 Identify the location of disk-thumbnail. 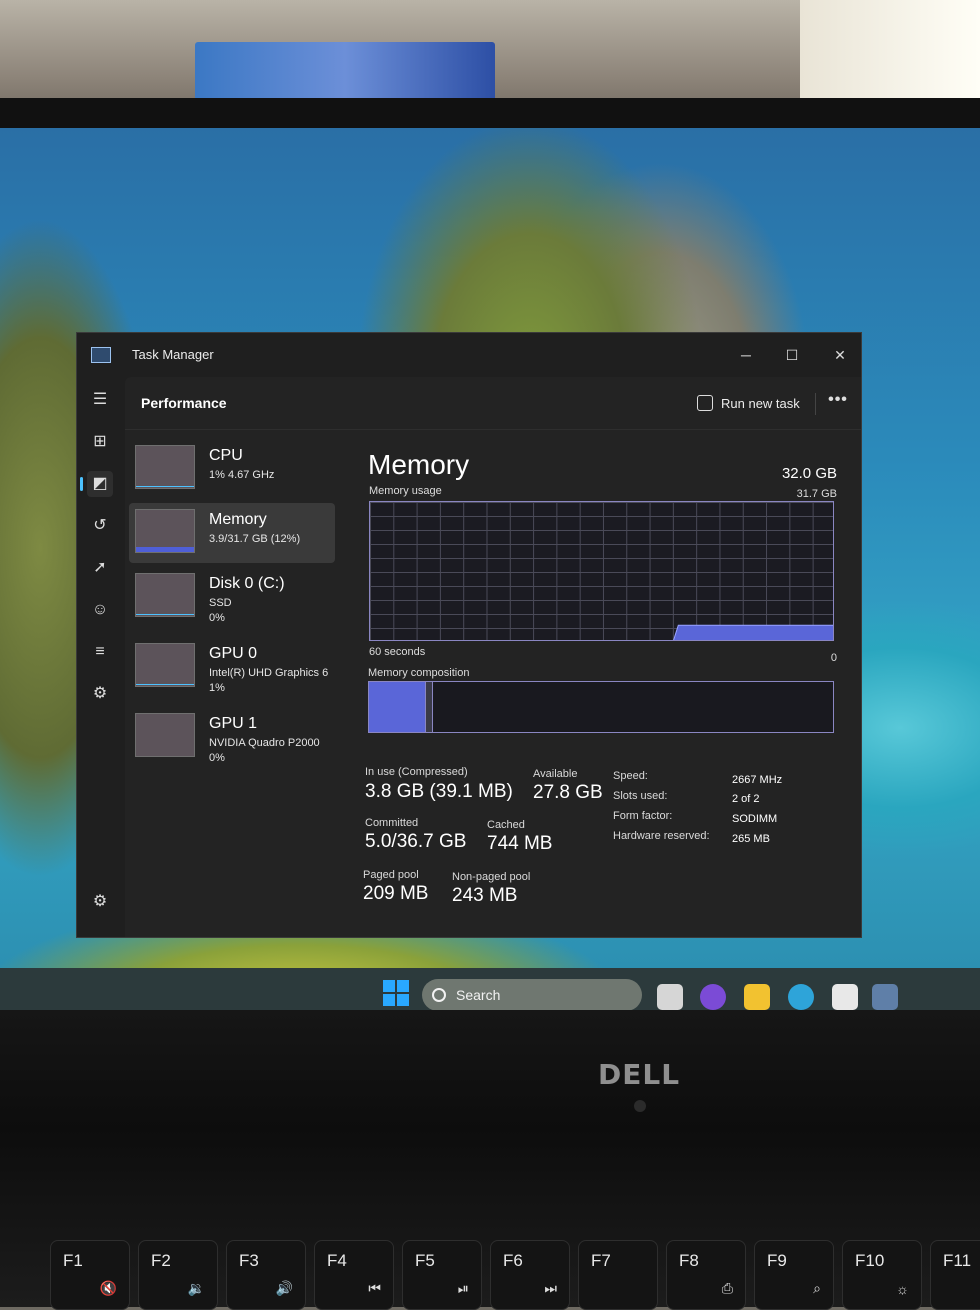
(165, 595).